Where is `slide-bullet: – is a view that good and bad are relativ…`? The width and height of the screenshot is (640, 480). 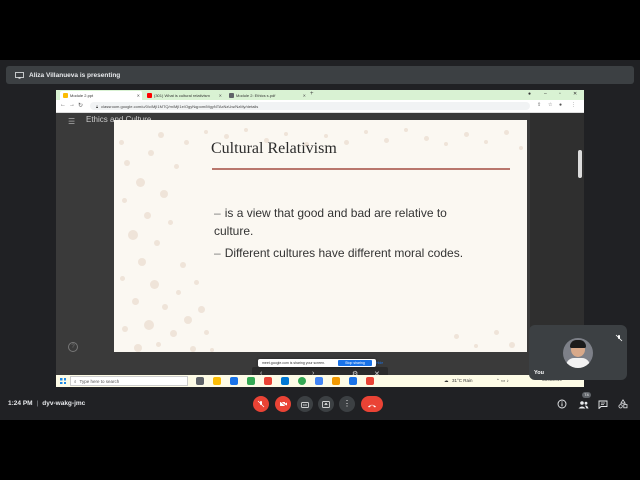
slide-bullet: – is a view that good and bad are relativ… is located at coordinates (344, 222).